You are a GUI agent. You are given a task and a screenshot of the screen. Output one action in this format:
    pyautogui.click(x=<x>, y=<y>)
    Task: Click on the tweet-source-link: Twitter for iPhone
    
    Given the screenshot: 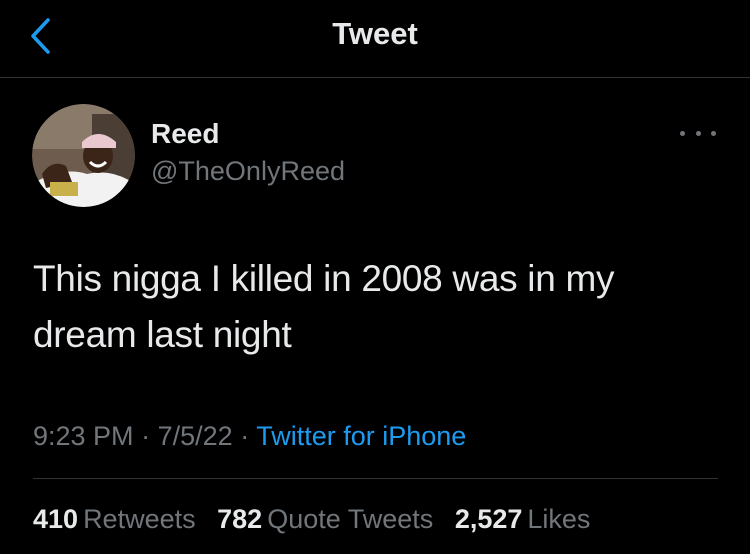 What is the action you would take?
    pyautogui.click(x=361, y=436)
    